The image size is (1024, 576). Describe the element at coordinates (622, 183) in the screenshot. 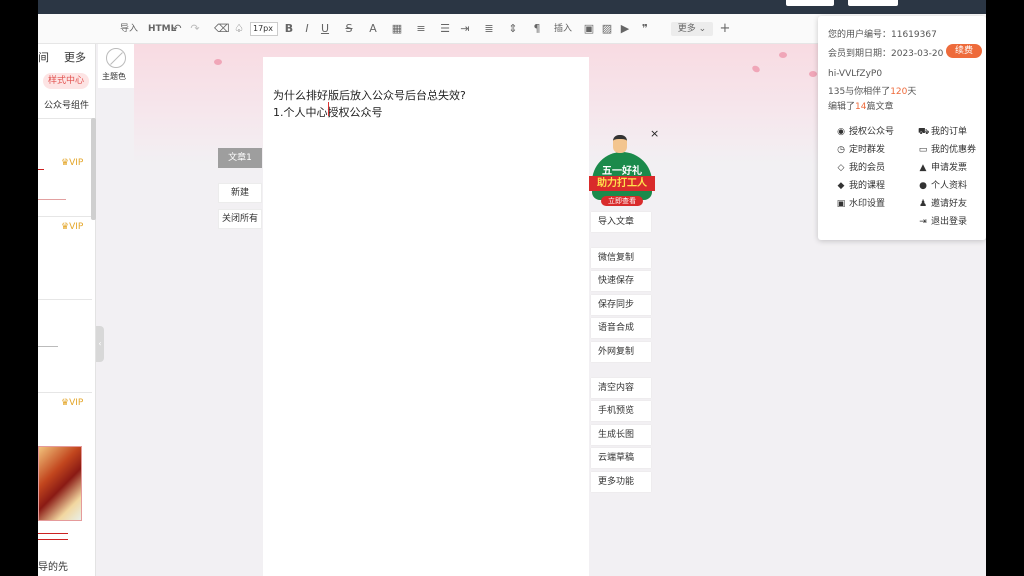

I see `promo-subtitle: 助力打工人` at that location.